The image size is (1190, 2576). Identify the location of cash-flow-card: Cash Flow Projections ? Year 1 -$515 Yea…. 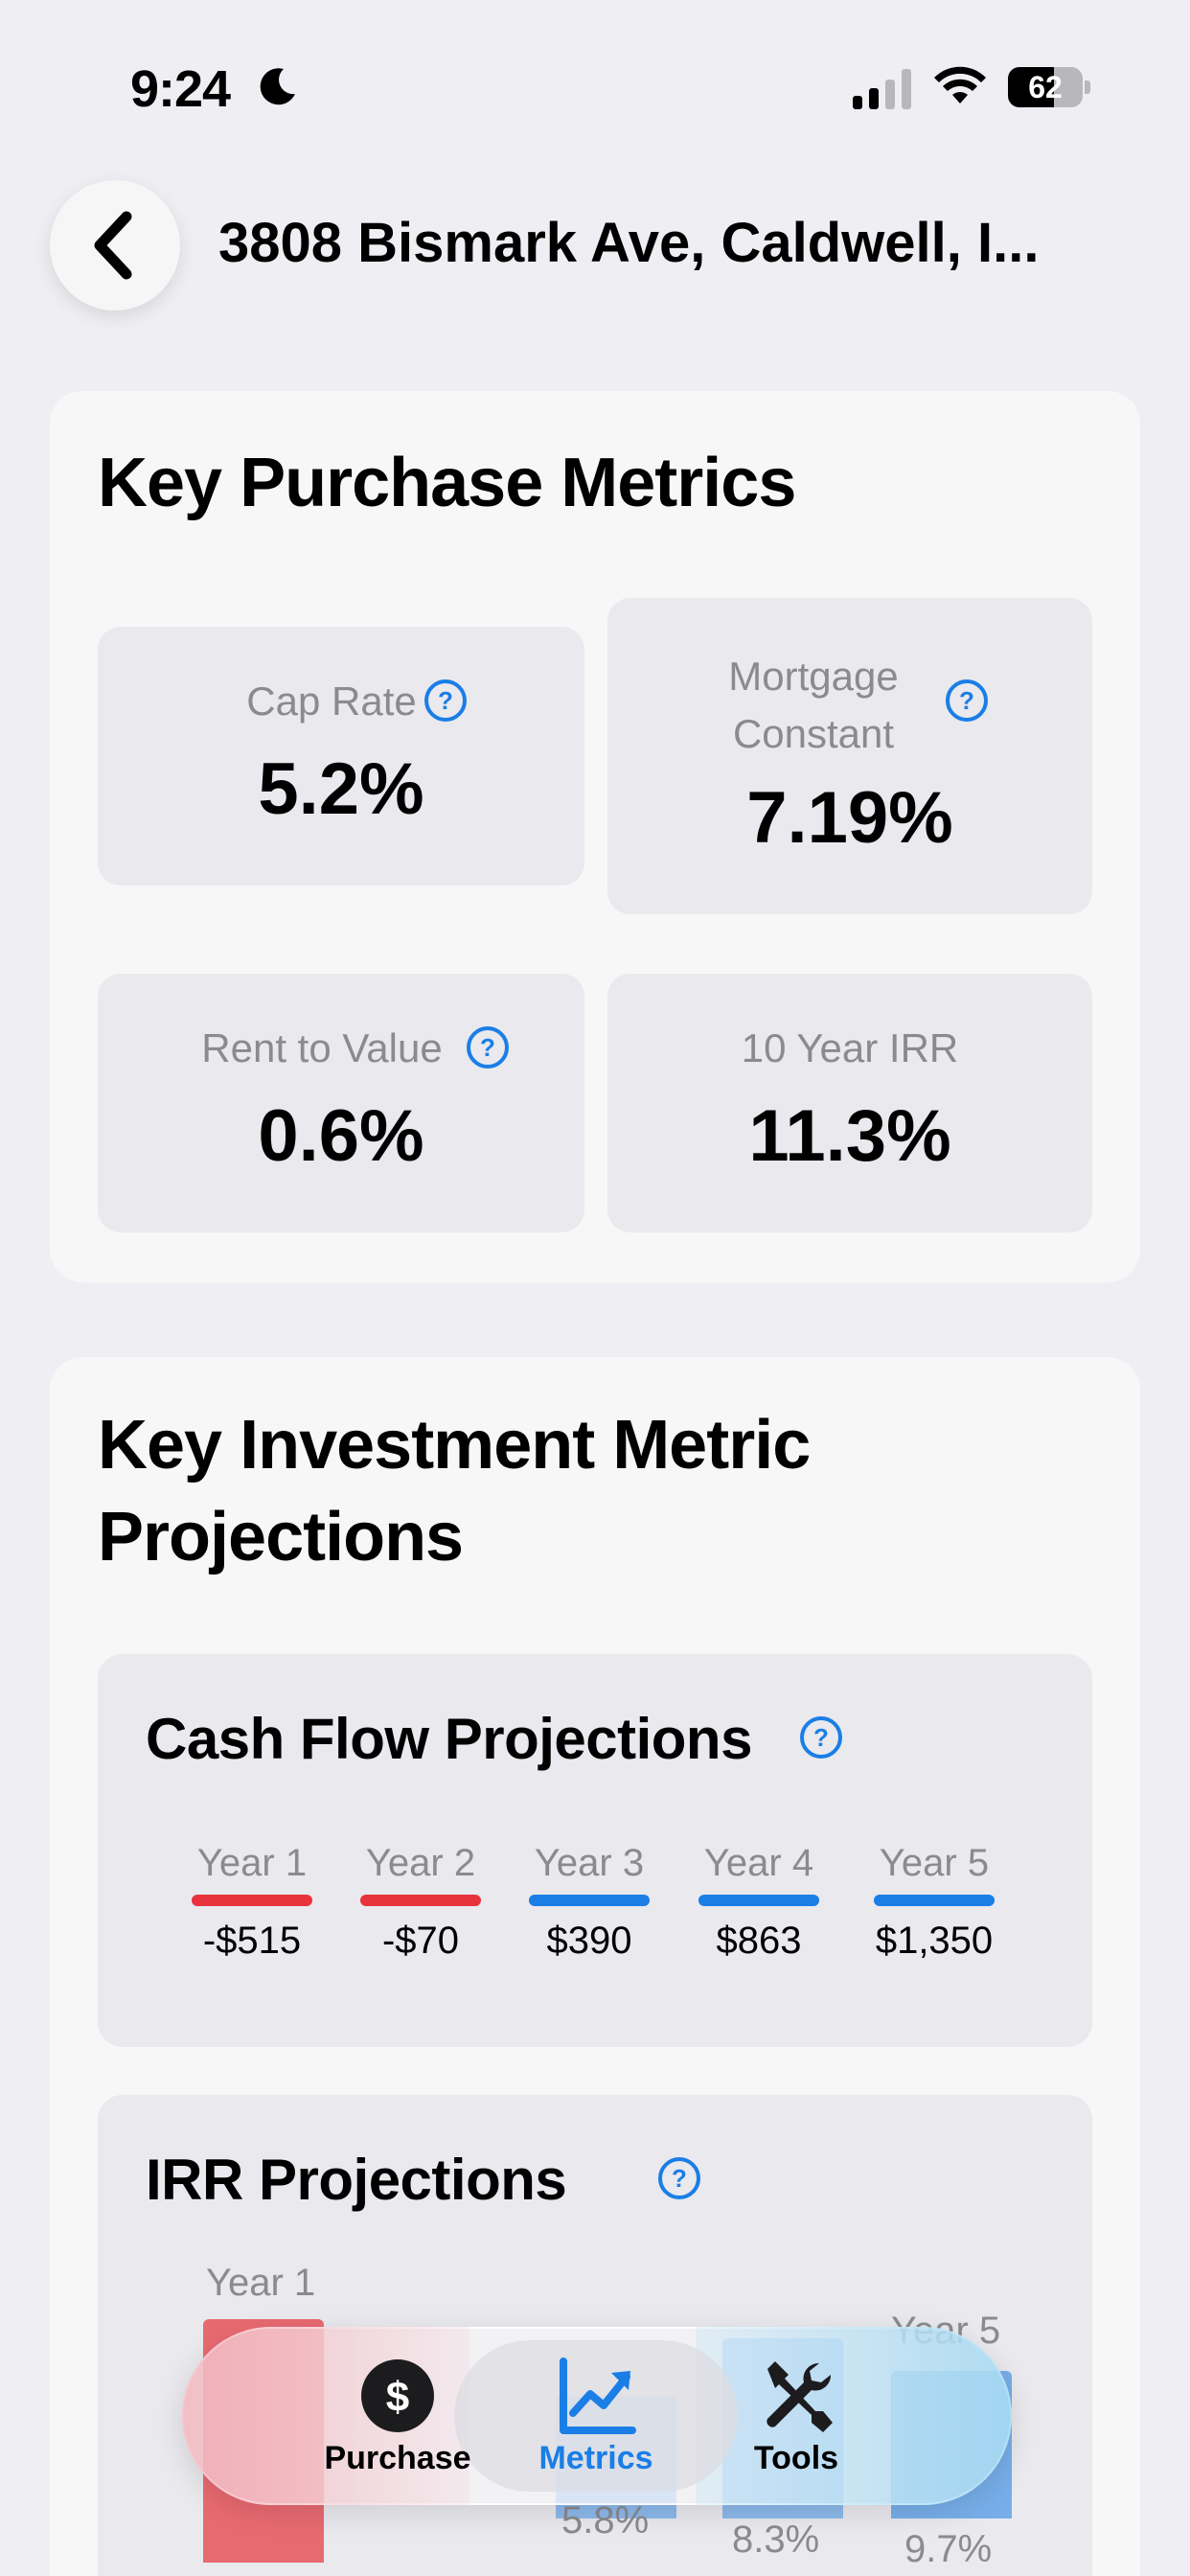
(595, 1851).